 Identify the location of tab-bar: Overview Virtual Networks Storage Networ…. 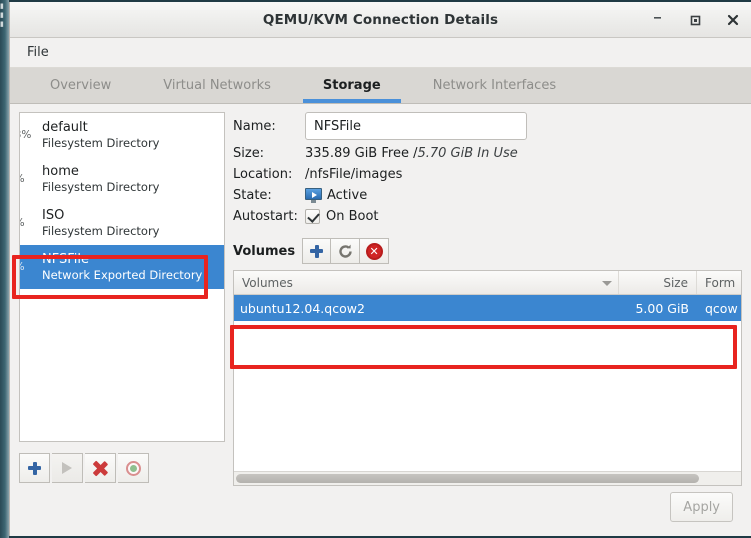
(380, 86).